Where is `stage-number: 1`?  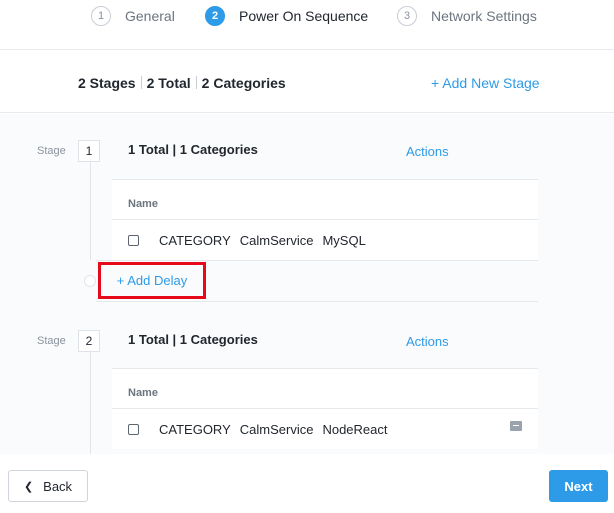 stage-number: 1 is located at coordinates (89, 151).